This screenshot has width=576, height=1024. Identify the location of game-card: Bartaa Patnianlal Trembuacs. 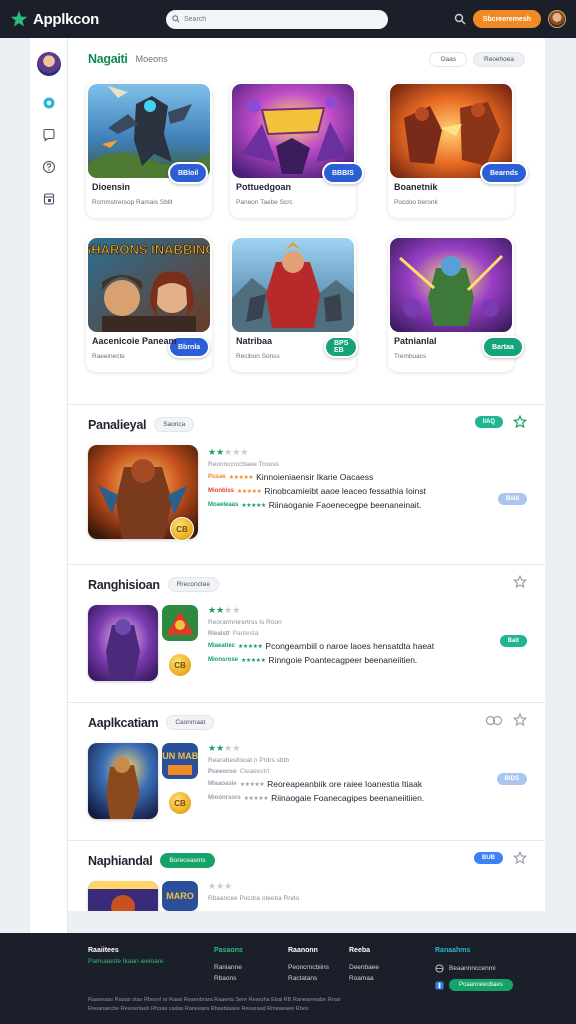
(456, 304).